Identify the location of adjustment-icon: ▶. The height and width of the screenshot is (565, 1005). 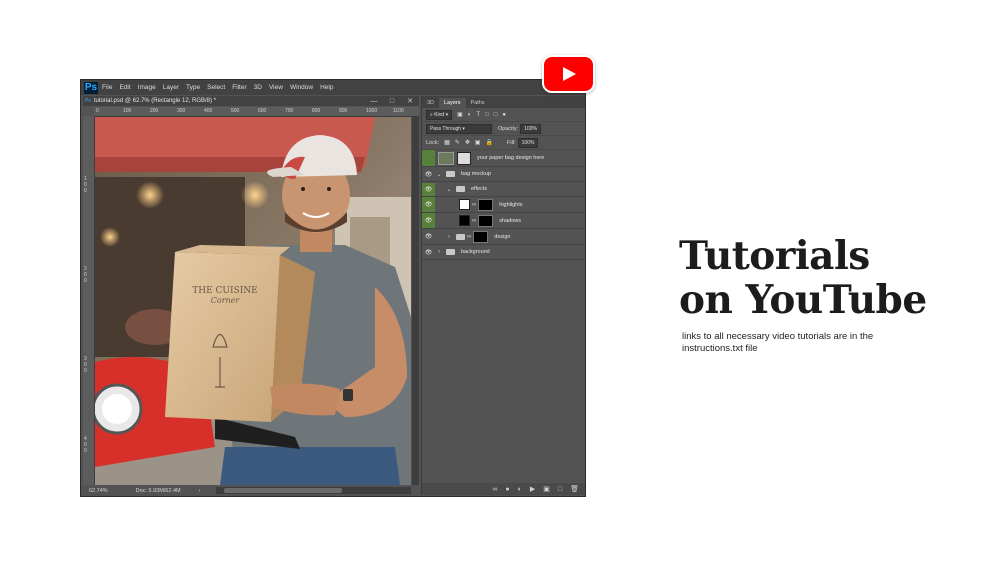
(532, 489).